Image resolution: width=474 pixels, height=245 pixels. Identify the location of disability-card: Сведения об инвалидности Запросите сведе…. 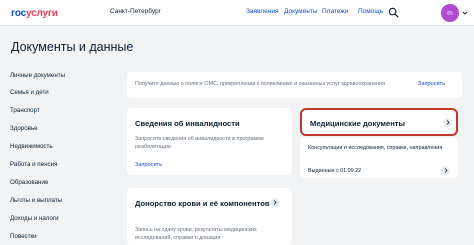
(209, 141).